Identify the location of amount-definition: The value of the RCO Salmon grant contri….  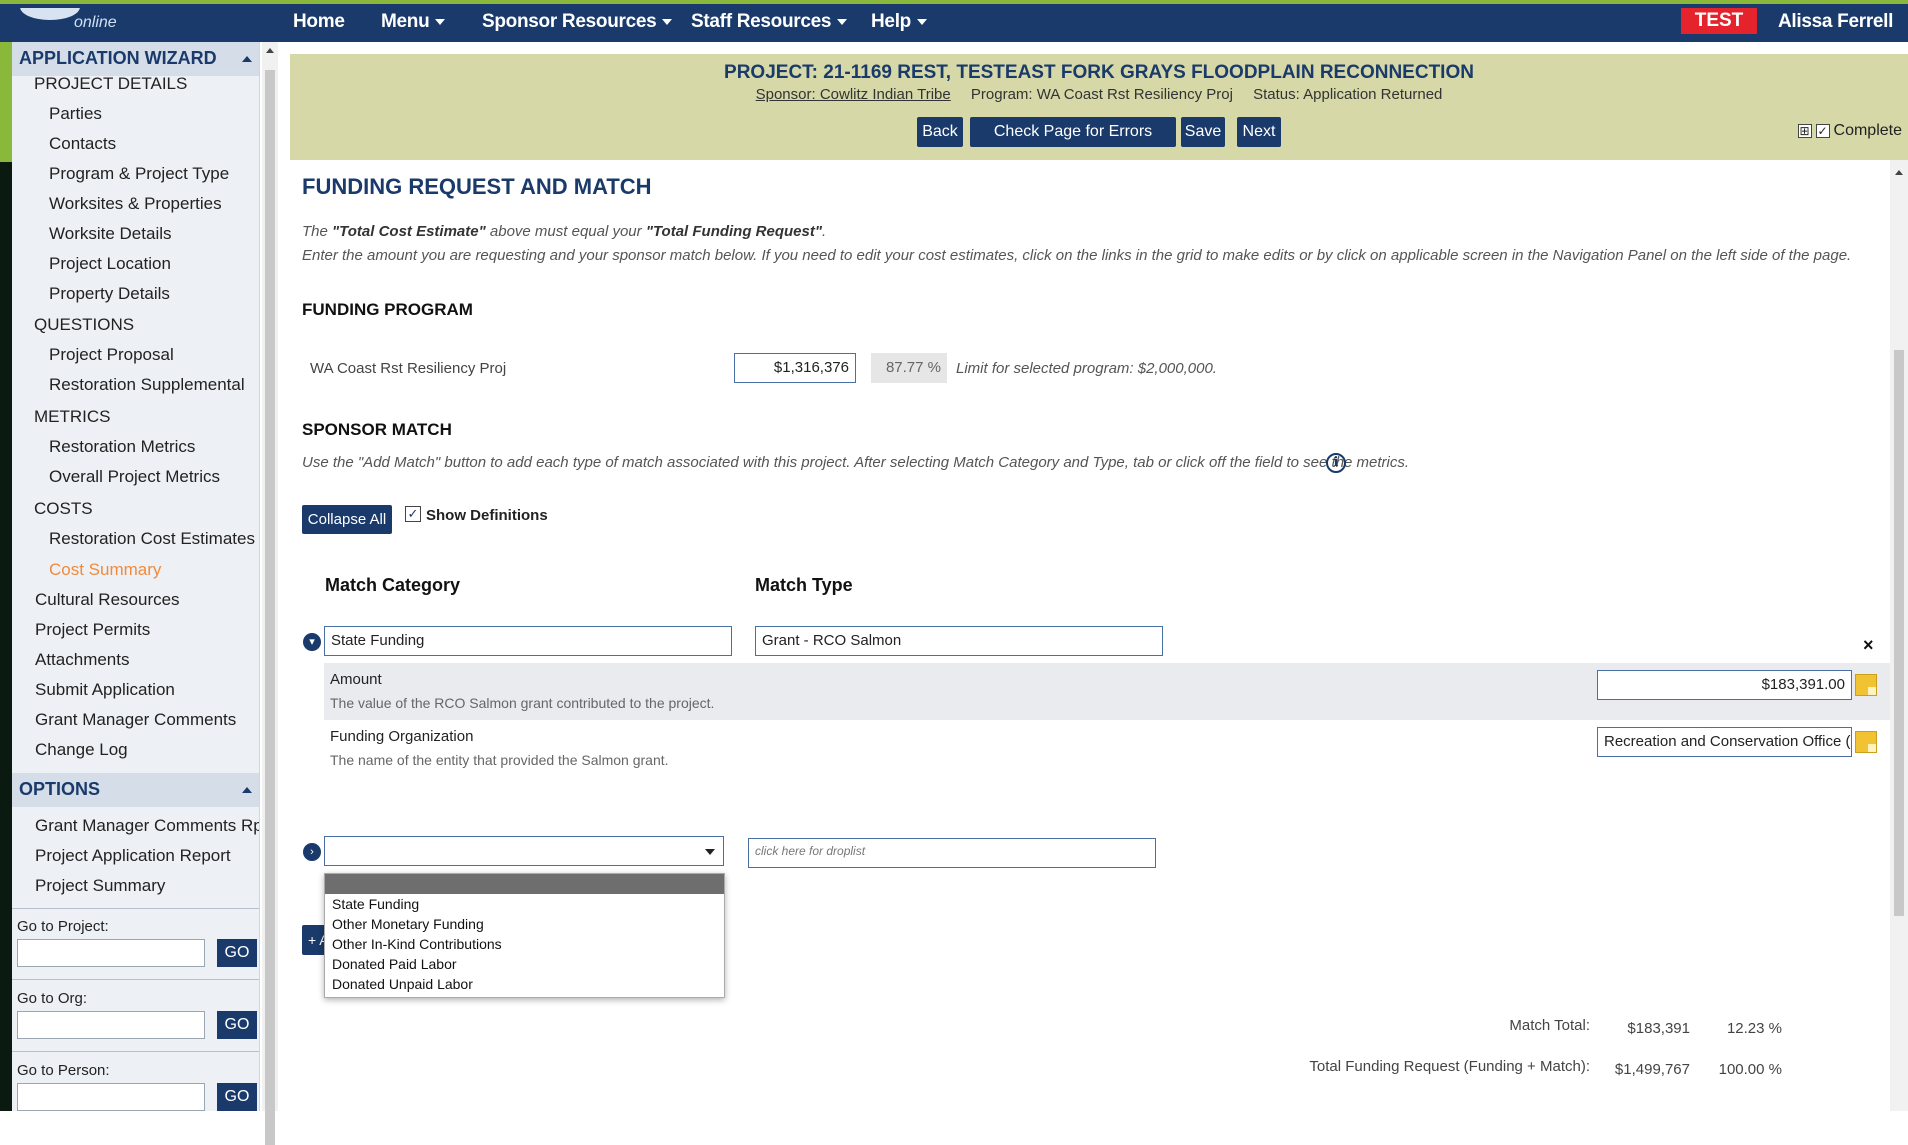
(522, 703).